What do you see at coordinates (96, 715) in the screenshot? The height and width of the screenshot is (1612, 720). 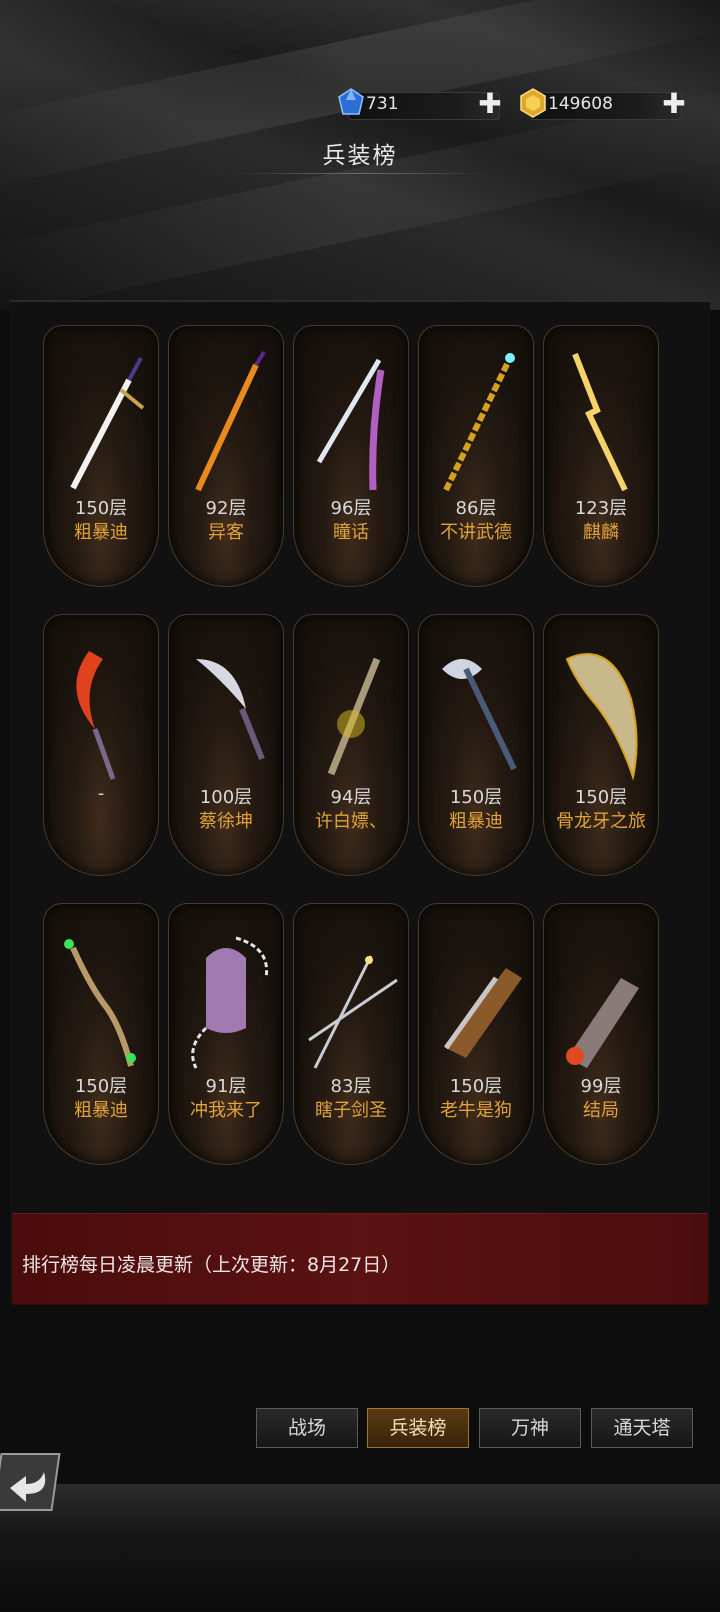 I see `fire-sickle-icon` at bounding box center [96, 715].